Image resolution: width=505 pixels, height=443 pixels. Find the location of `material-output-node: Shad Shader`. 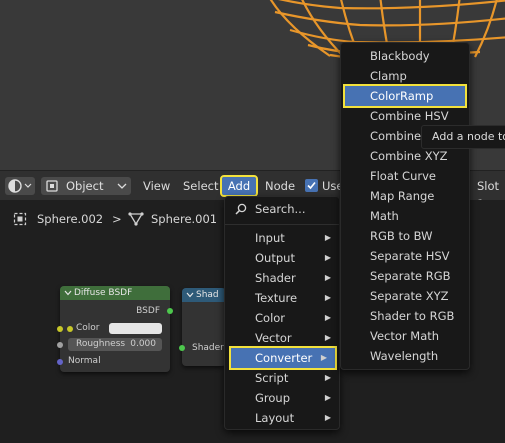

material-output-node: Shad Shader is located at coordinates (204, 327).